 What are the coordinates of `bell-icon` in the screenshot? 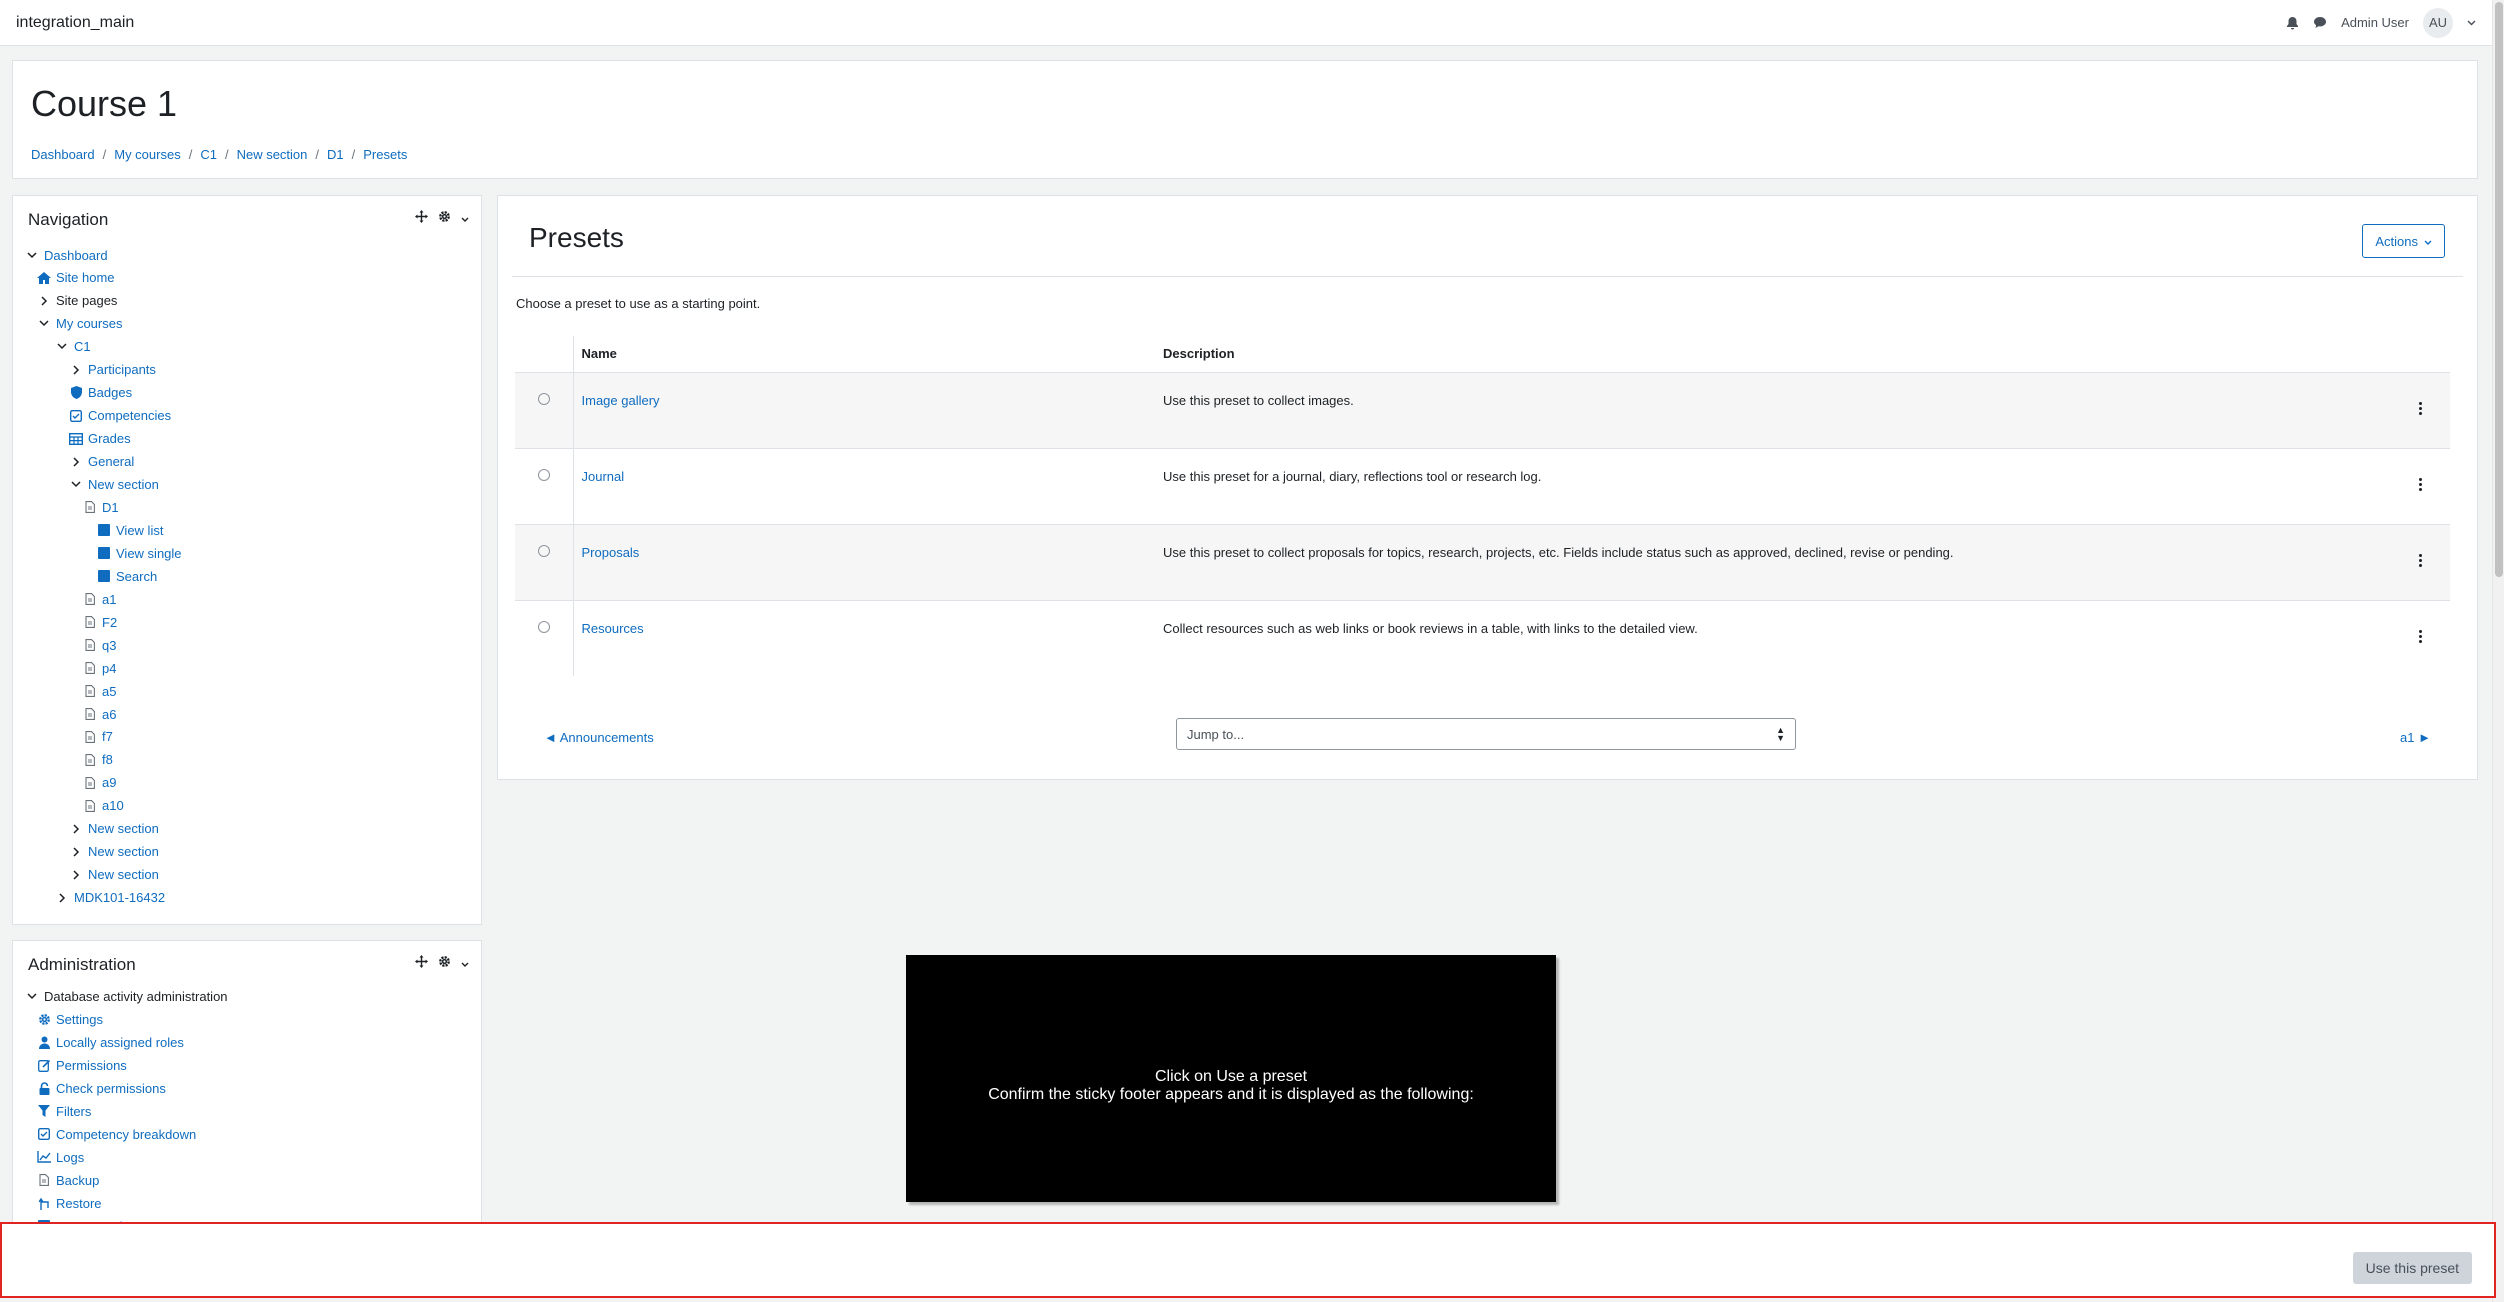 It's located at (2292, 23).